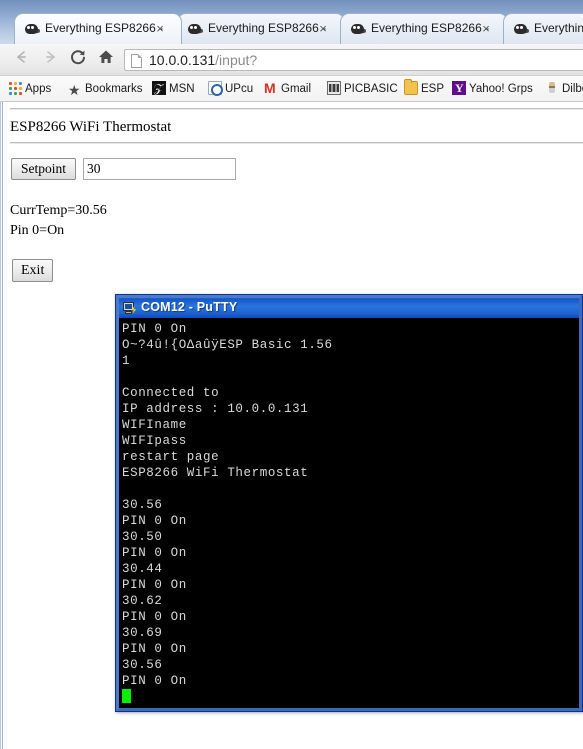  What do you see at coordinates (33, 270) in the screenshot?
I see `exit-button: Exit` at bounding box center [33, 270].